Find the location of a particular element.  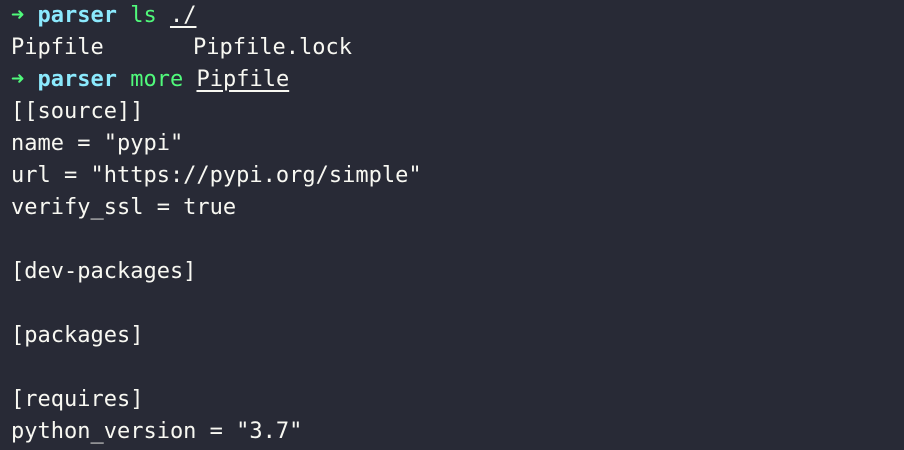

file-content-line: python_version = "3.7" is located at coordinates (157, 431).